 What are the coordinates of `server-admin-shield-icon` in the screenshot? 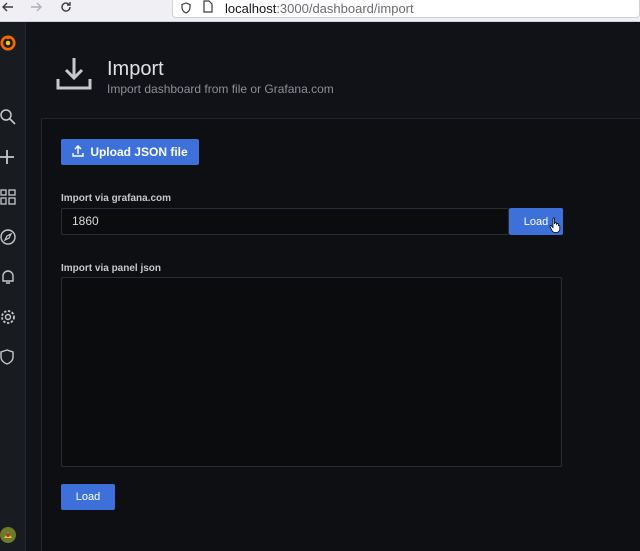 It's located at (8, 357).